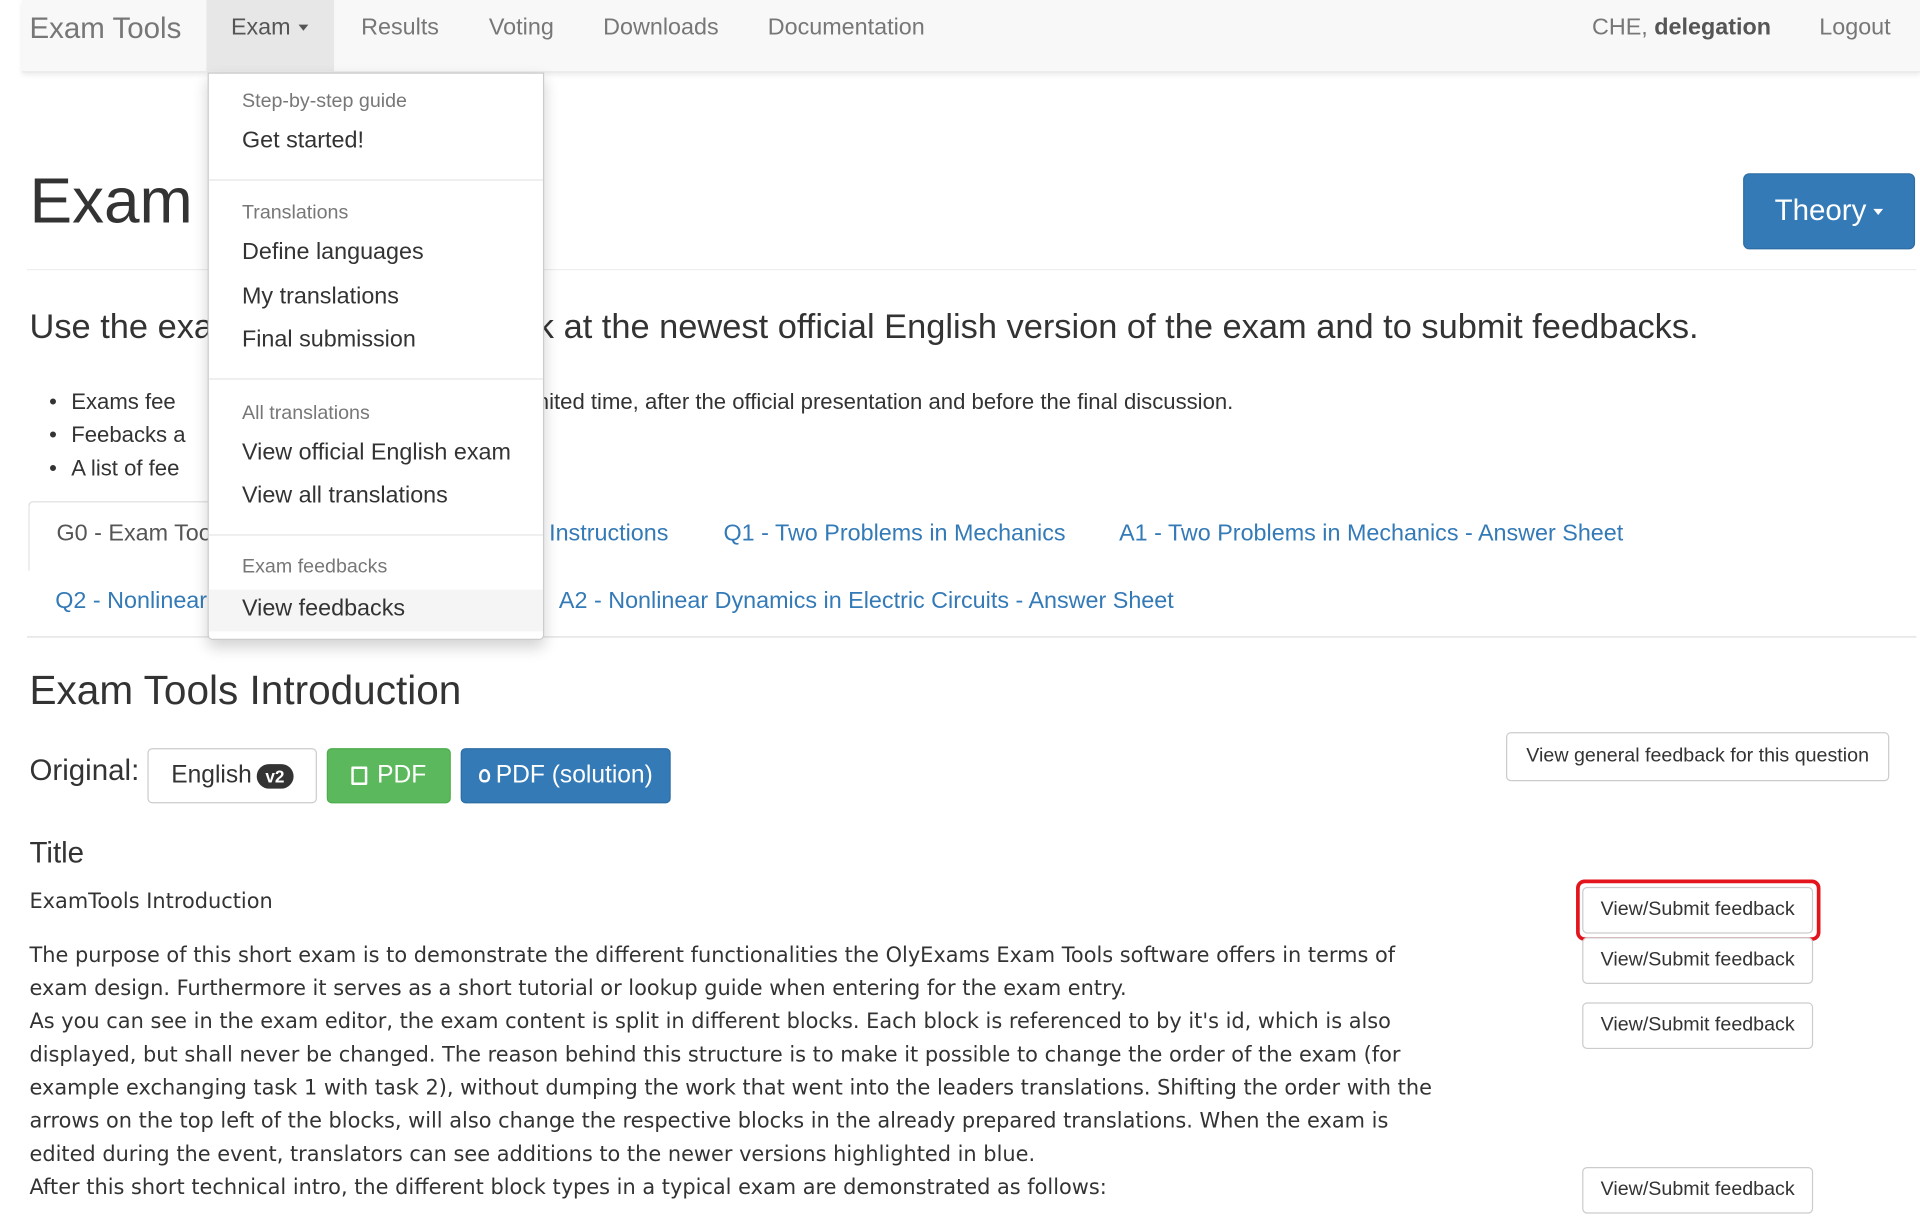  I want to click on general-feedback-button: View general feedback for this question, so click(1698, 757).